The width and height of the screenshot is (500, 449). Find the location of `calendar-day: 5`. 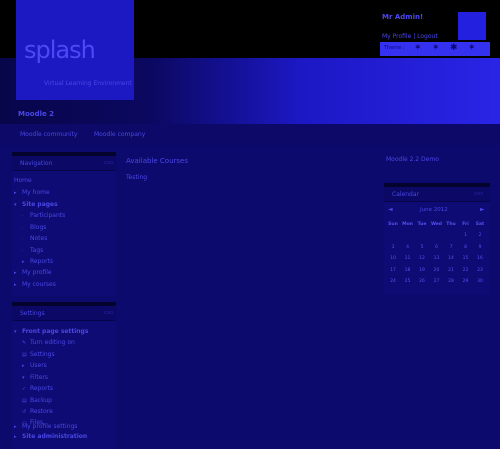

calendar-day: 5 is located at coordinates (422, 247).